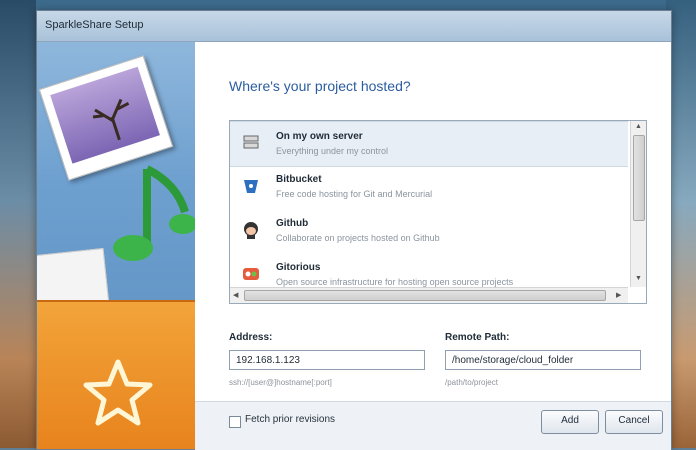 This screenshot has height=450, width=696. I want to click on cancel-button: Cancel, so click(634, 422).